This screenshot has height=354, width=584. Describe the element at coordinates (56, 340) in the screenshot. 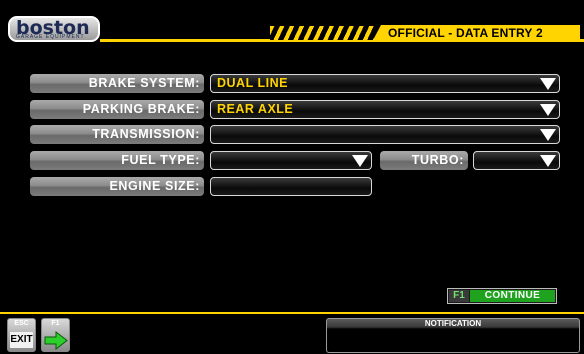

I see `right-arrow-icon` at that location.